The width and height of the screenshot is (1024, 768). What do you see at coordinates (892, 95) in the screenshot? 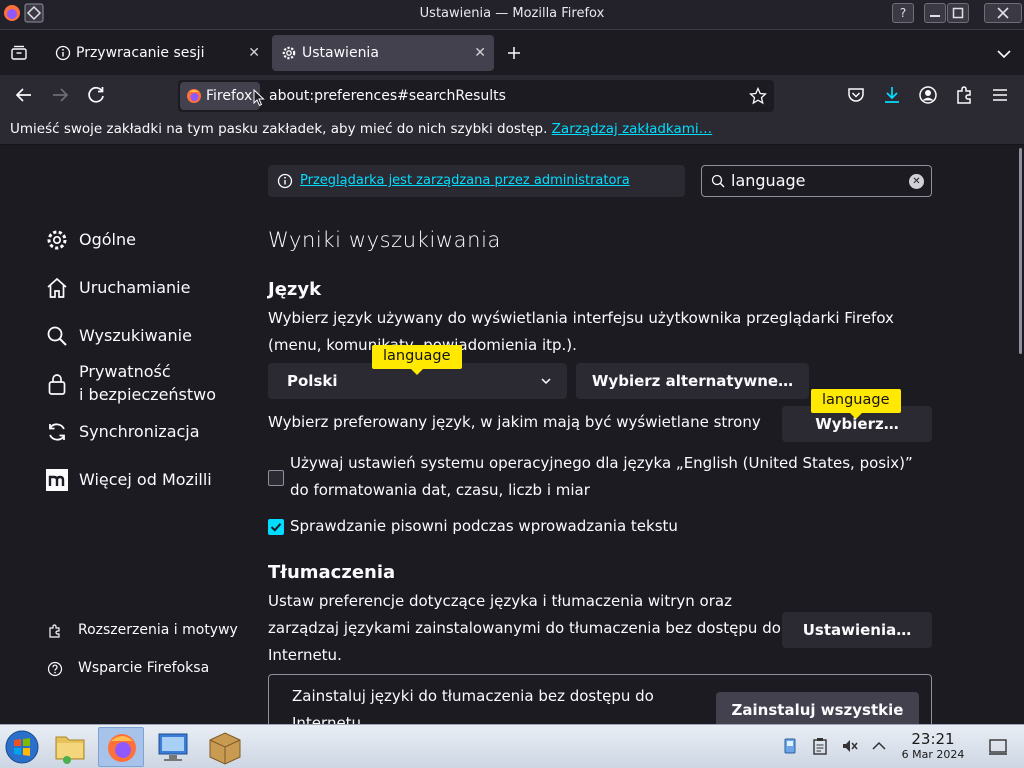
I see `downloads-icon` at bounding box center [892, 95].